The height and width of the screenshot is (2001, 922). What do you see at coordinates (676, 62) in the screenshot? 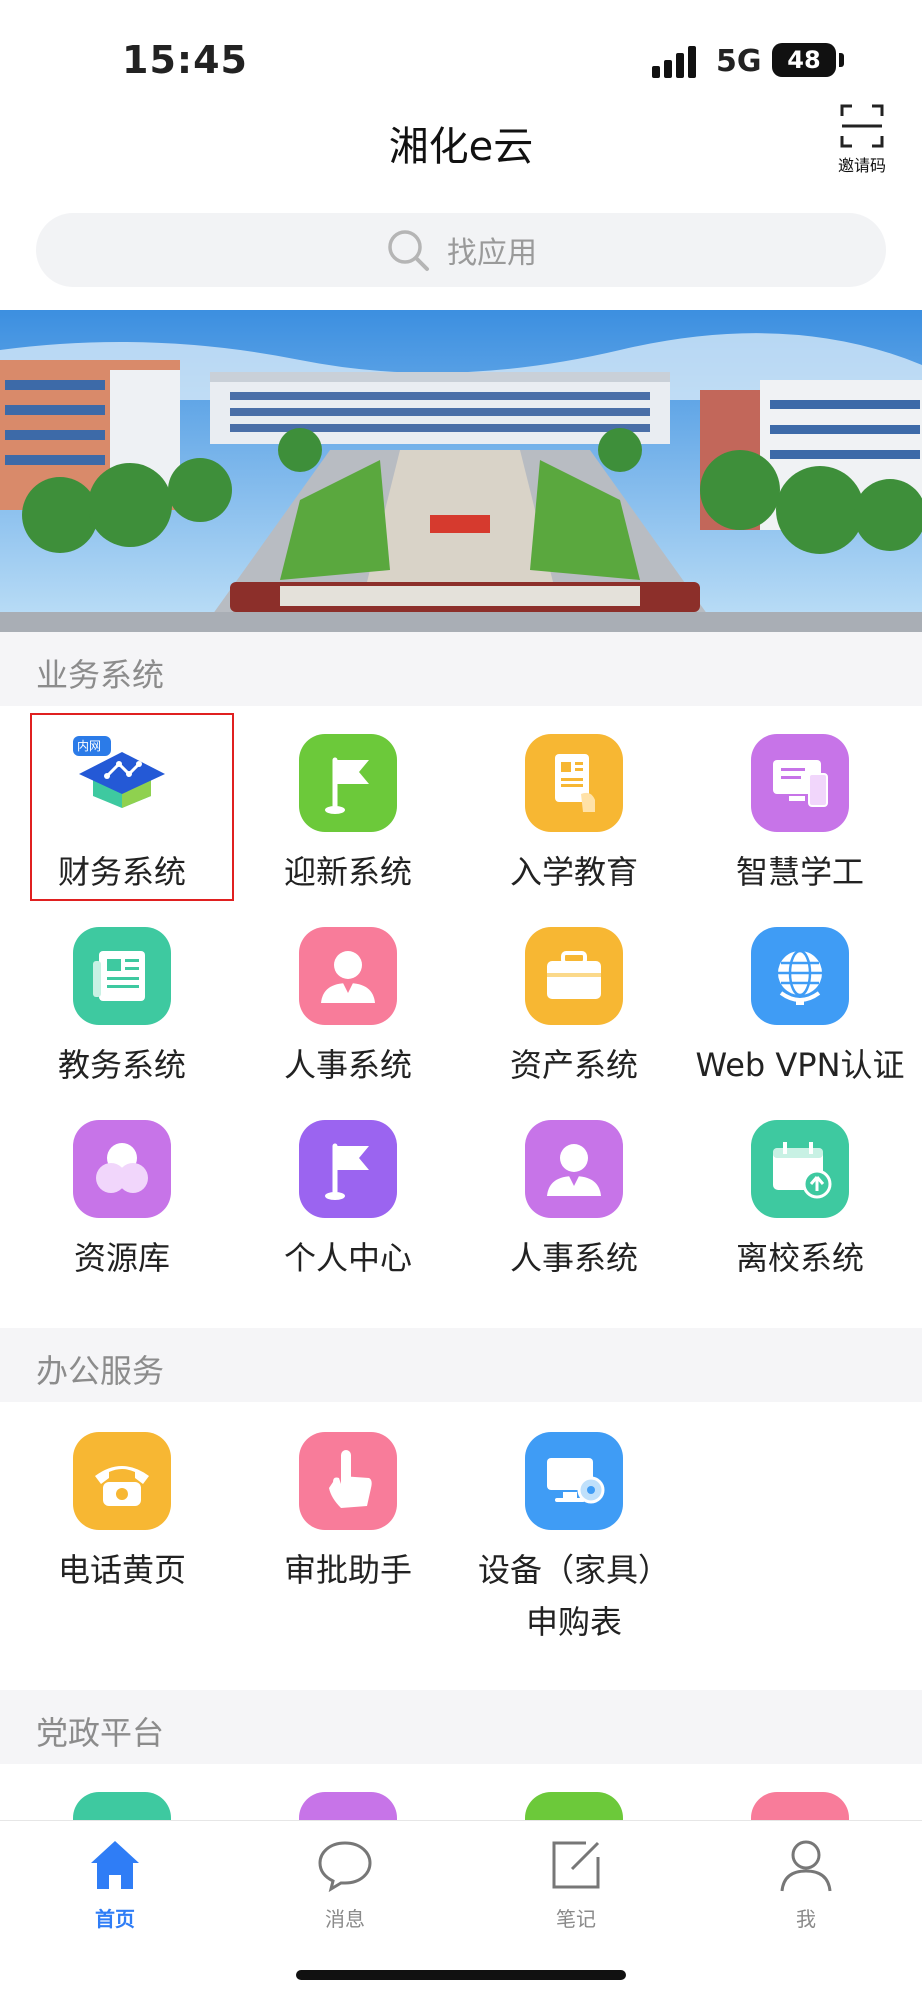
I see `signal-icon` at bounding box center [676, 62].